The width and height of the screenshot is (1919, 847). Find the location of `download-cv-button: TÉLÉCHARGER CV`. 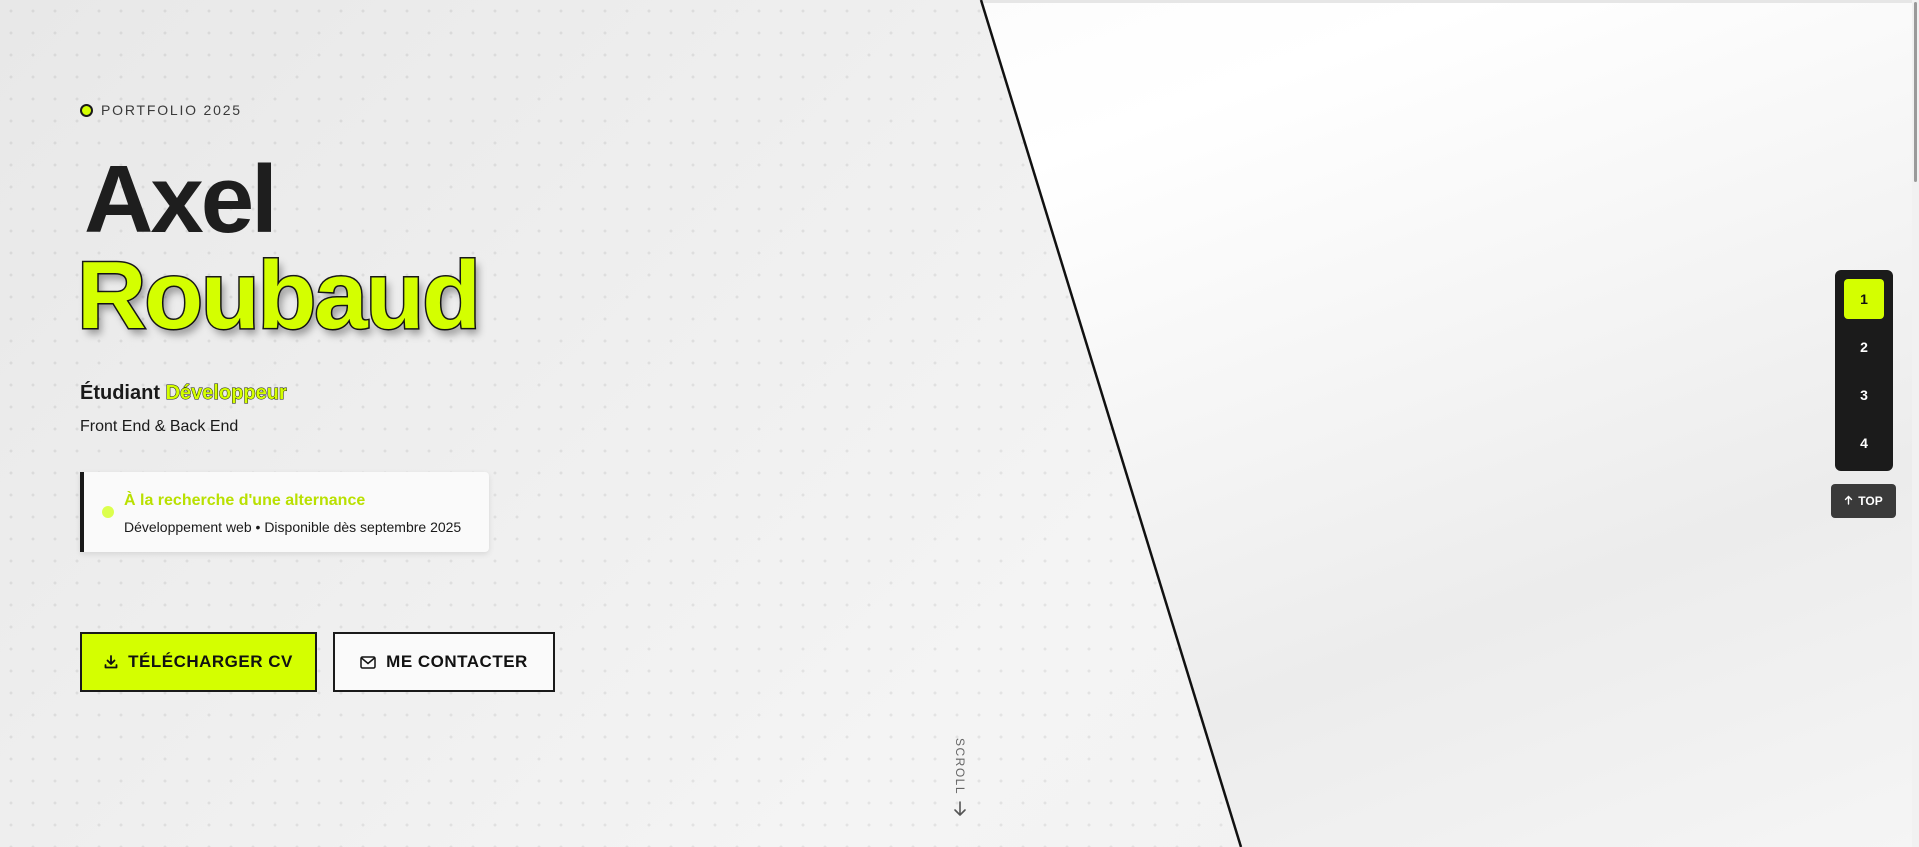

download-cv-button: TÉLÉCHARGER CV is located at coordinates (198, 662).